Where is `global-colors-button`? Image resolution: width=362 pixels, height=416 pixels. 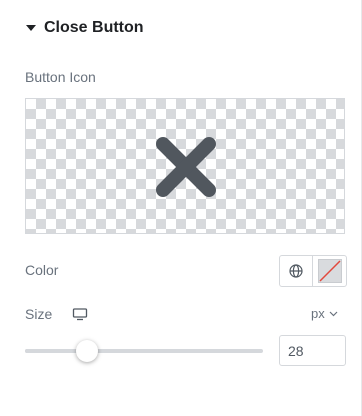
global-colors-button is located at coordinates (296, 271).